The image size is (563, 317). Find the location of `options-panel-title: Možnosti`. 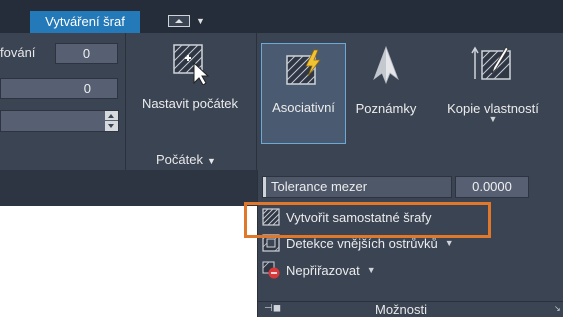

options-panel-title: Možnosti is located at coordinates (401, 309).